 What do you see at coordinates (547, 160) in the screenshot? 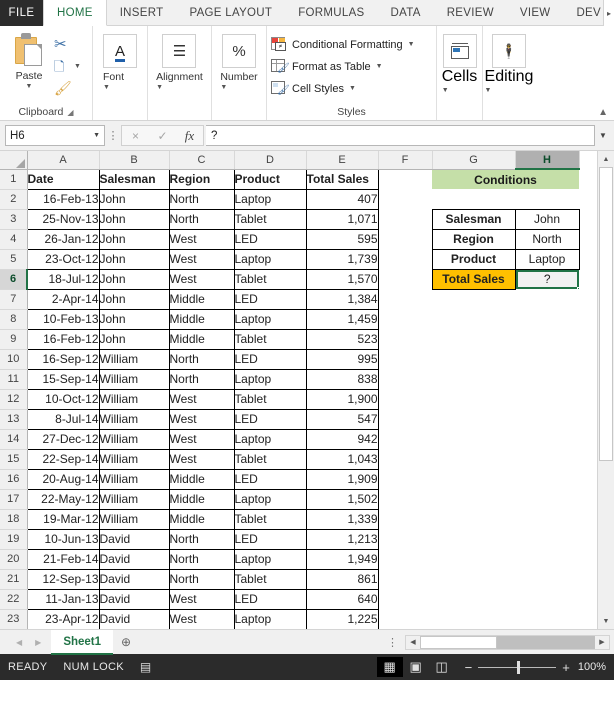
I see `column-header-h: H` at bounding box center [547, 160].